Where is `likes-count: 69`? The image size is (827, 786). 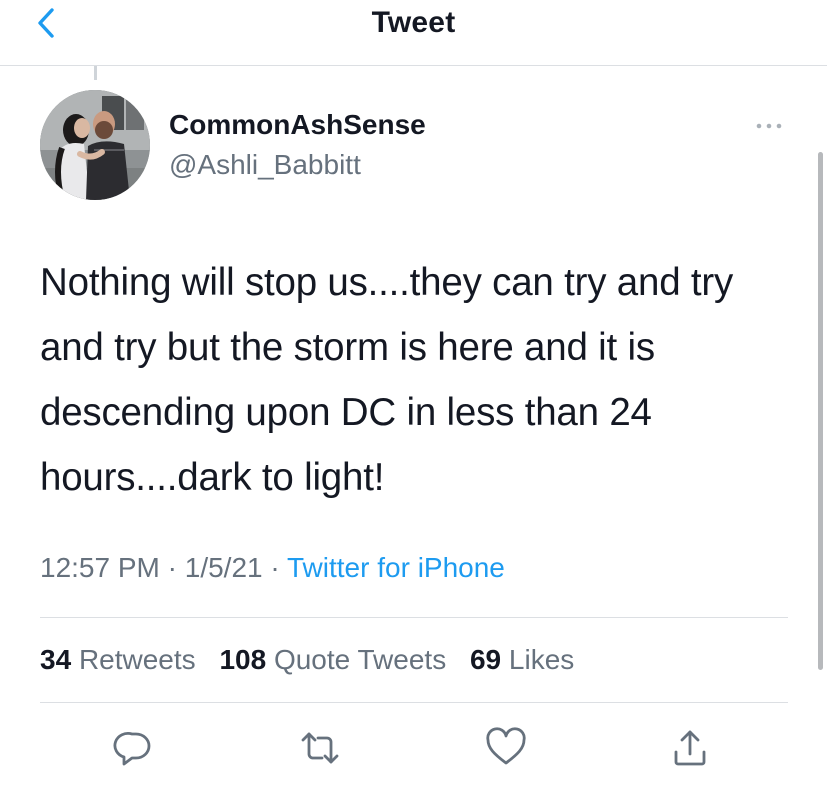
likes-count: 69 is located at coordinates (485, 659).